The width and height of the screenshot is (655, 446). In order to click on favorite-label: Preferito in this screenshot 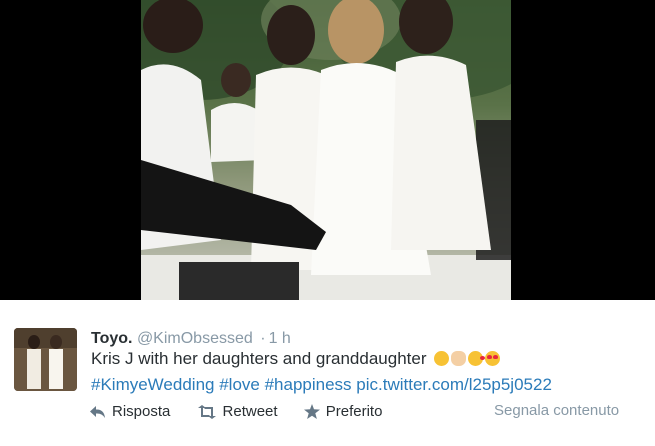, I will do `click(354, 411)`.